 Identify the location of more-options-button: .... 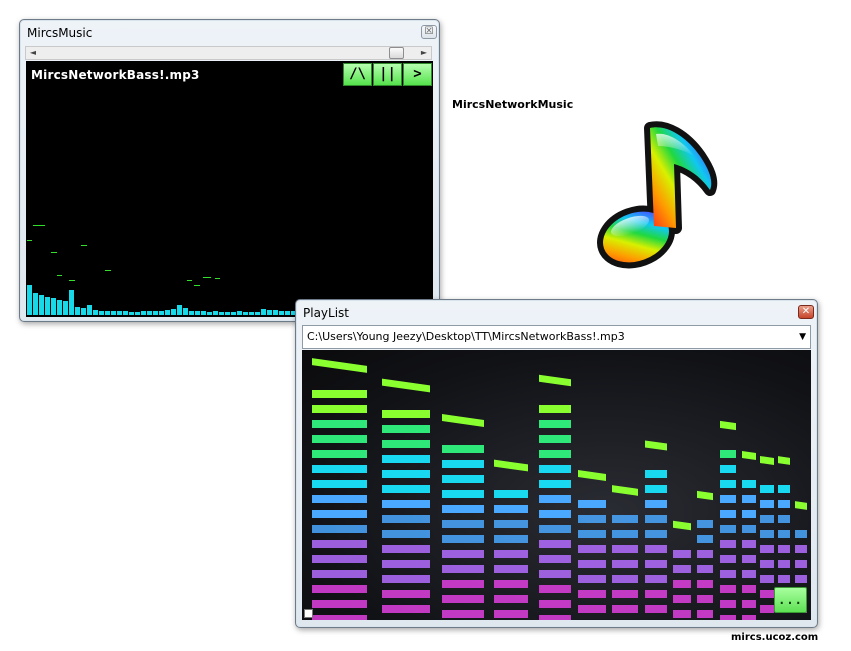
(790, 600).